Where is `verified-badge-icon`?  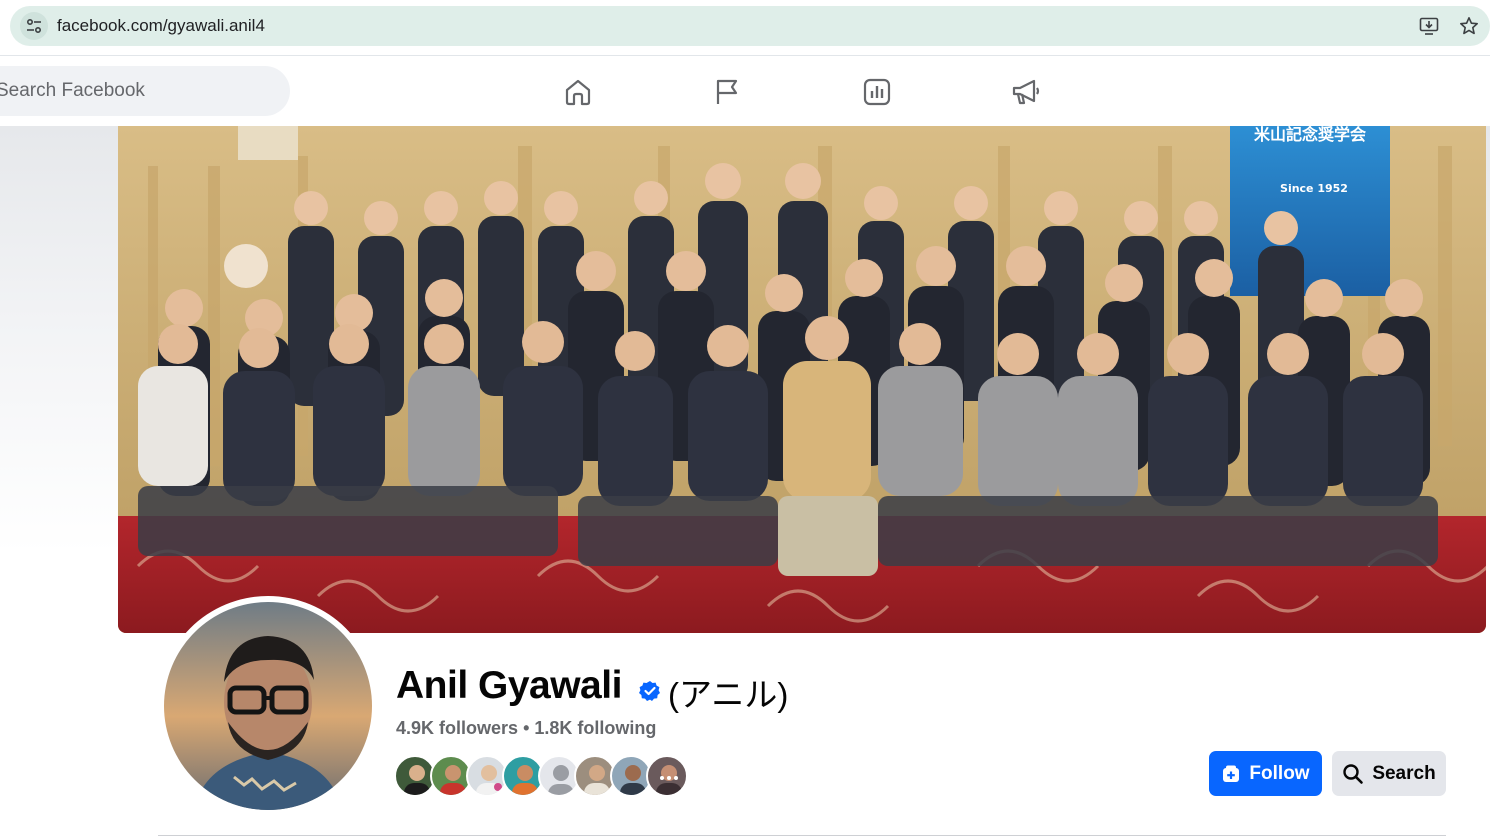 verified-badge-icon is located at coordinates (650, 691).